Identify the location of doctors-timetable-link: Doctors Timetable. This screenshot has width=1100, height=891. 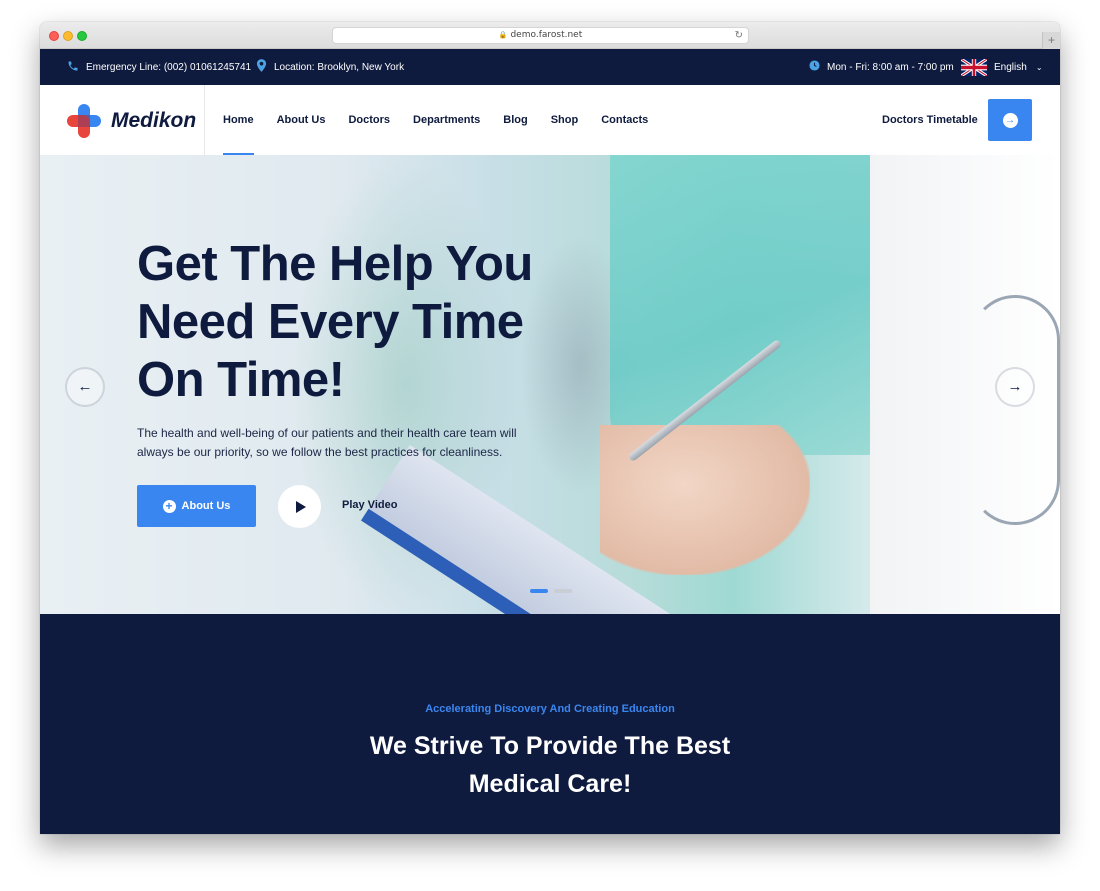
(930, 120).